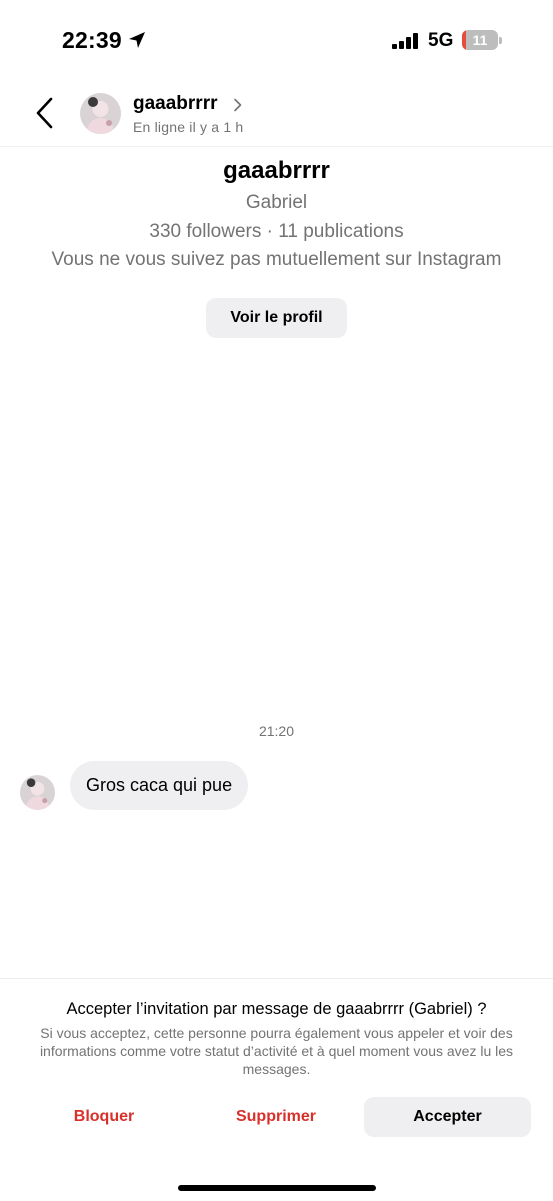  I want to click on location-arrow-icon, so click(137, 40).